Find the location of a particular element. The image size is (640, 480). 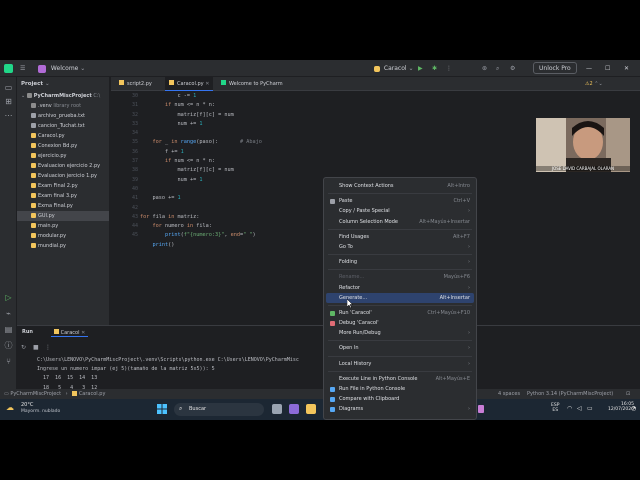

tree-item: Evaluacion jercicio 1.py is located at coordinates (63, 176).